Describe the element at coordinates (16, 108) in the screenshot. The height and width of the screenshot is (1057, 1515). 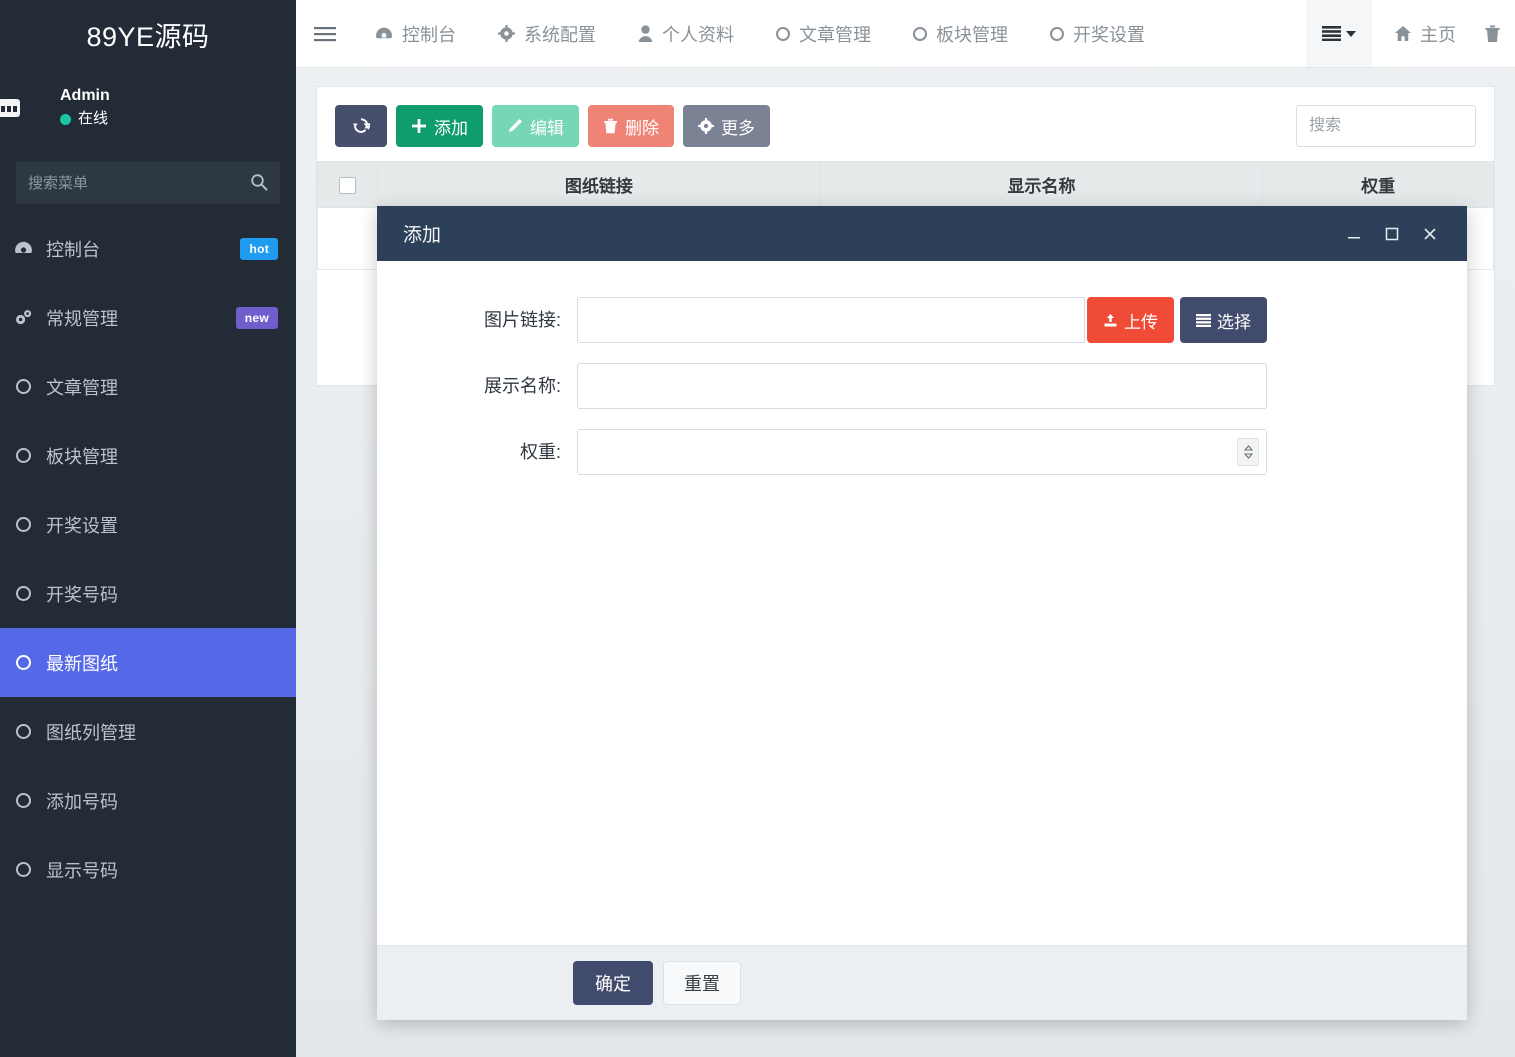
I see `user-avatar-icon` at that location.